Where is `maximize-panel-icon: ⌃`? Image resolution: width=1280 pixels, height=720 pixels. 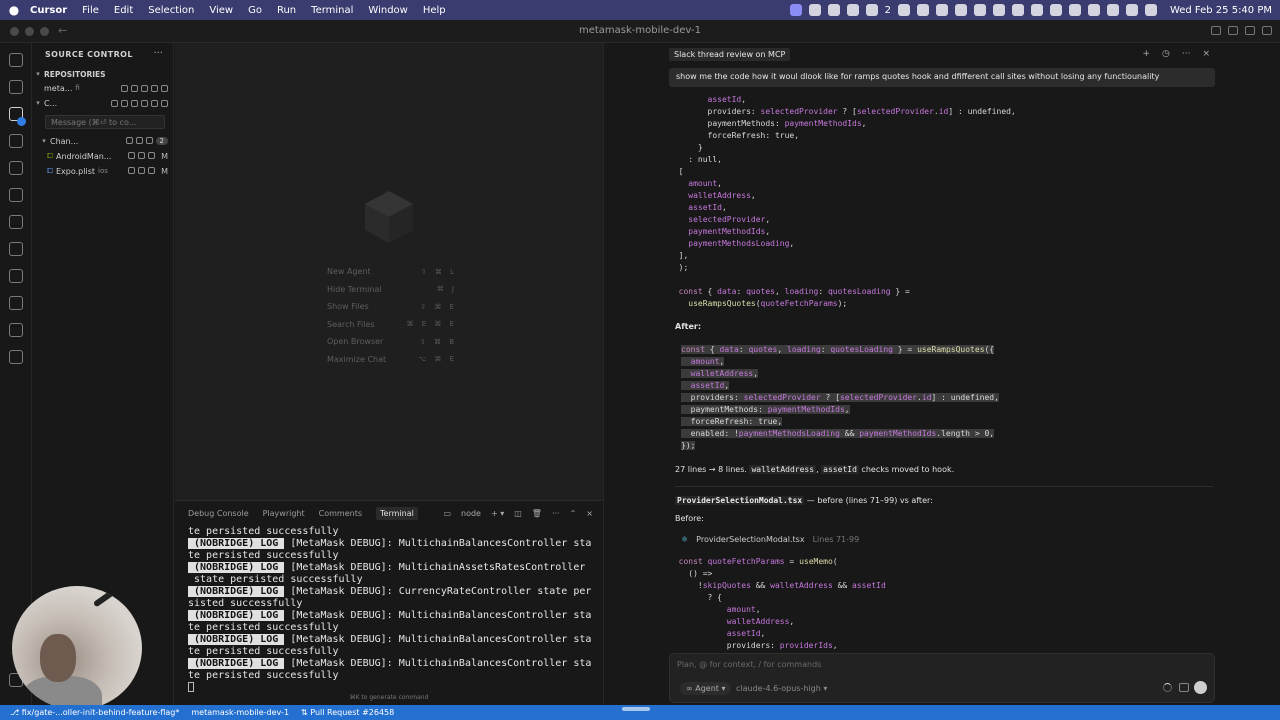
maximize-panel-icon: ⌃ is located at coordinates (573, 513).